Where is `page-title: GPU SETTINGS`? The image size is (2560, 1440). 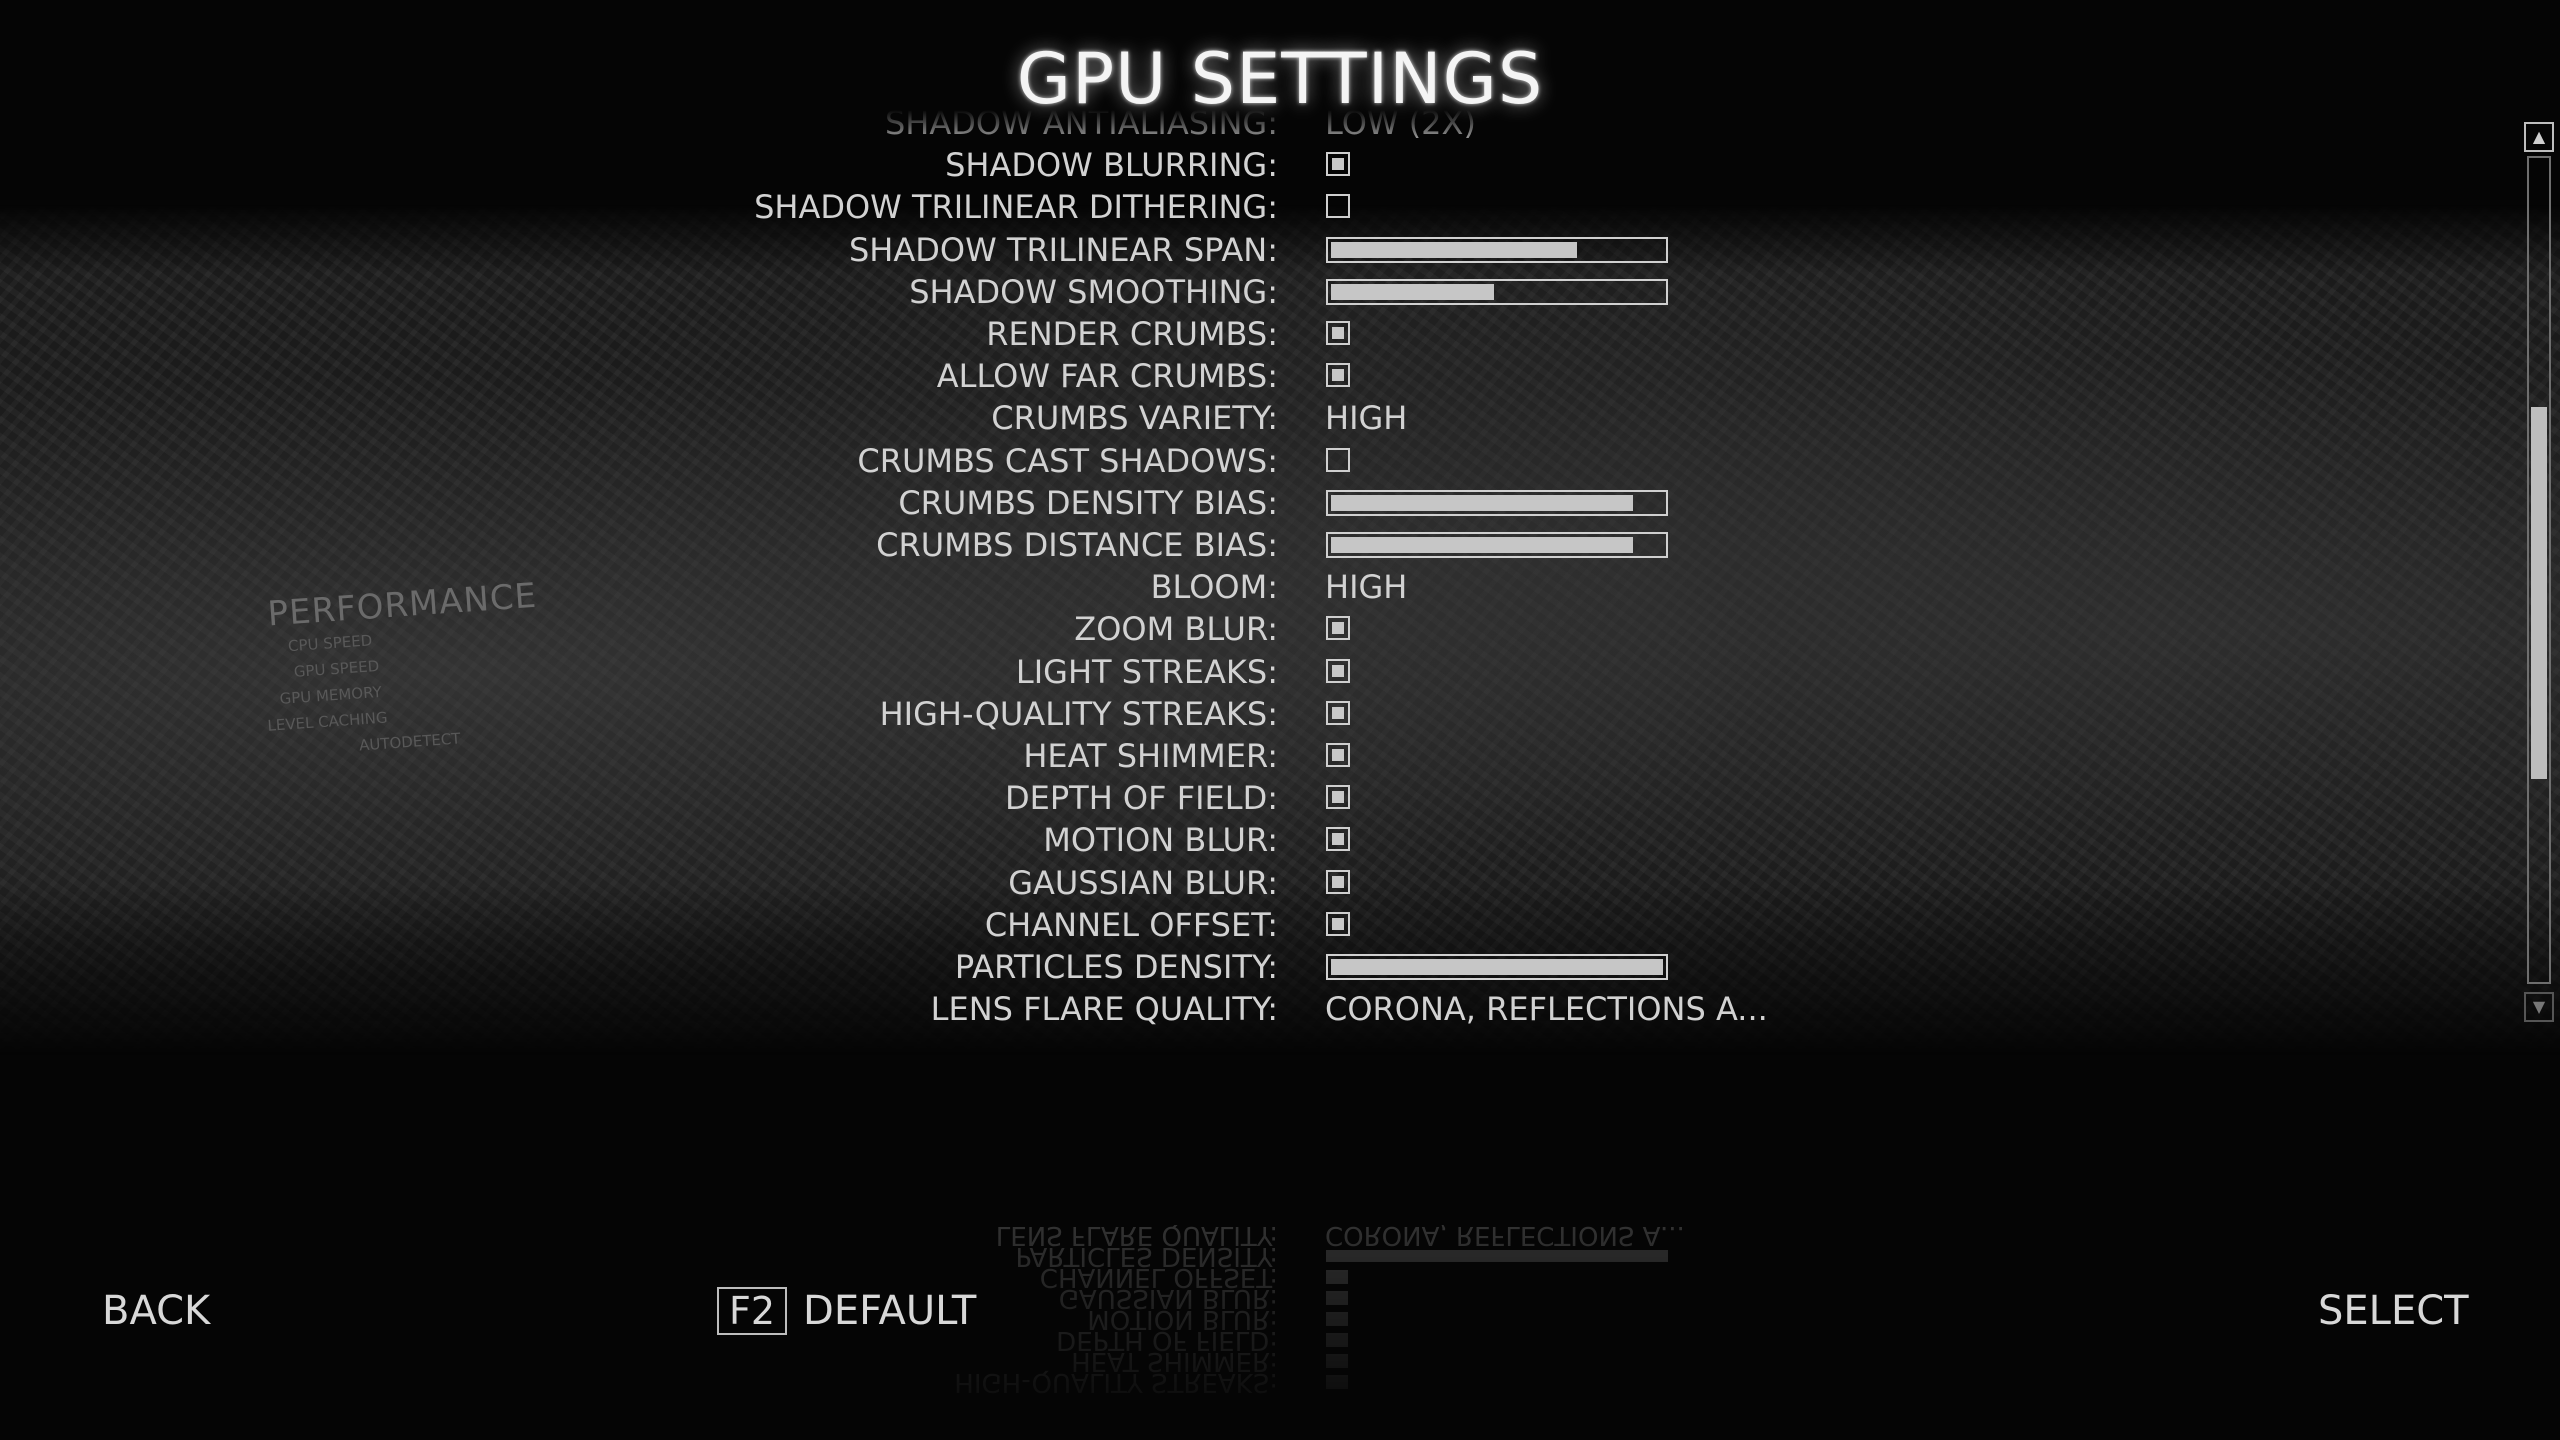
page-title: GPU SETTINGS is located at coordinates (1280, 79).